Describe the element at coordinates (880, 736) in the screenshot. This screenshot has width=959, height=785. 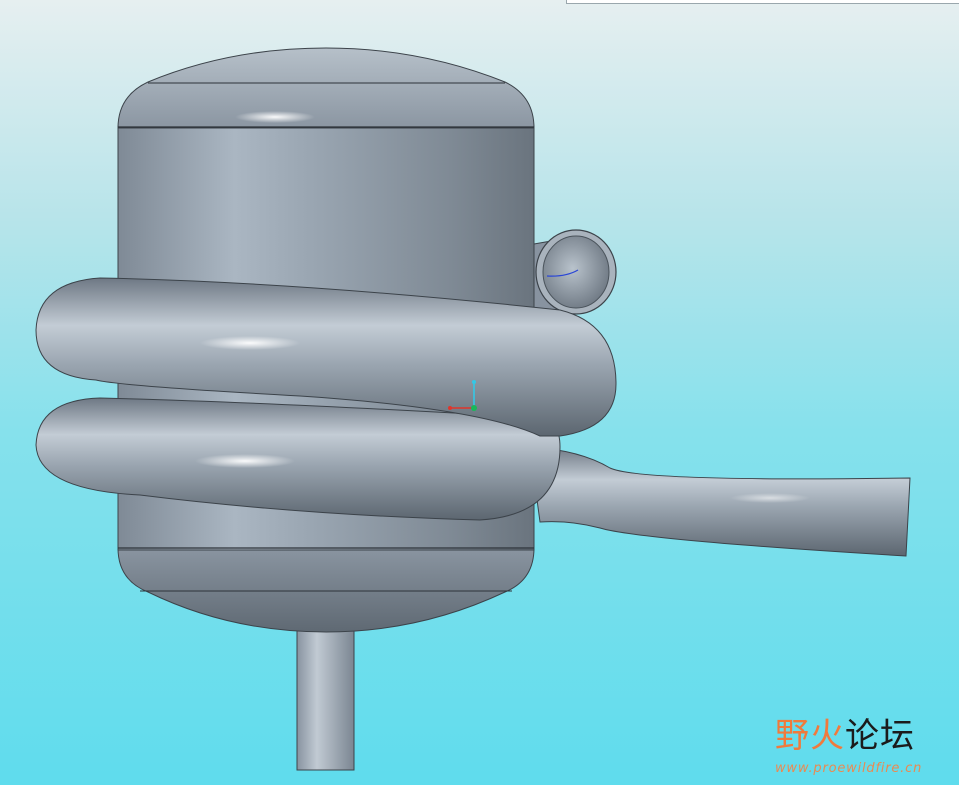
I see `watermark-brand-dark: 论坛` at that location.